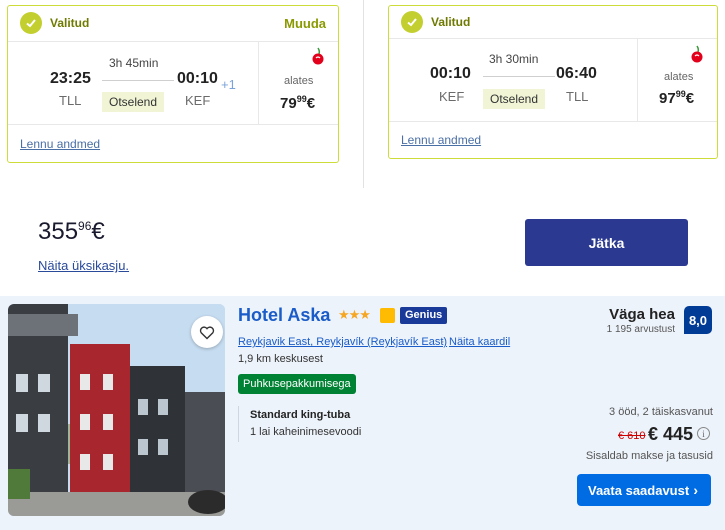 The height and width of the screenshot is (530, 725). Describe the element at coordinates (639, 490) in the screenshot. I see `see-availability-label: Vaata saadavust` at that location.